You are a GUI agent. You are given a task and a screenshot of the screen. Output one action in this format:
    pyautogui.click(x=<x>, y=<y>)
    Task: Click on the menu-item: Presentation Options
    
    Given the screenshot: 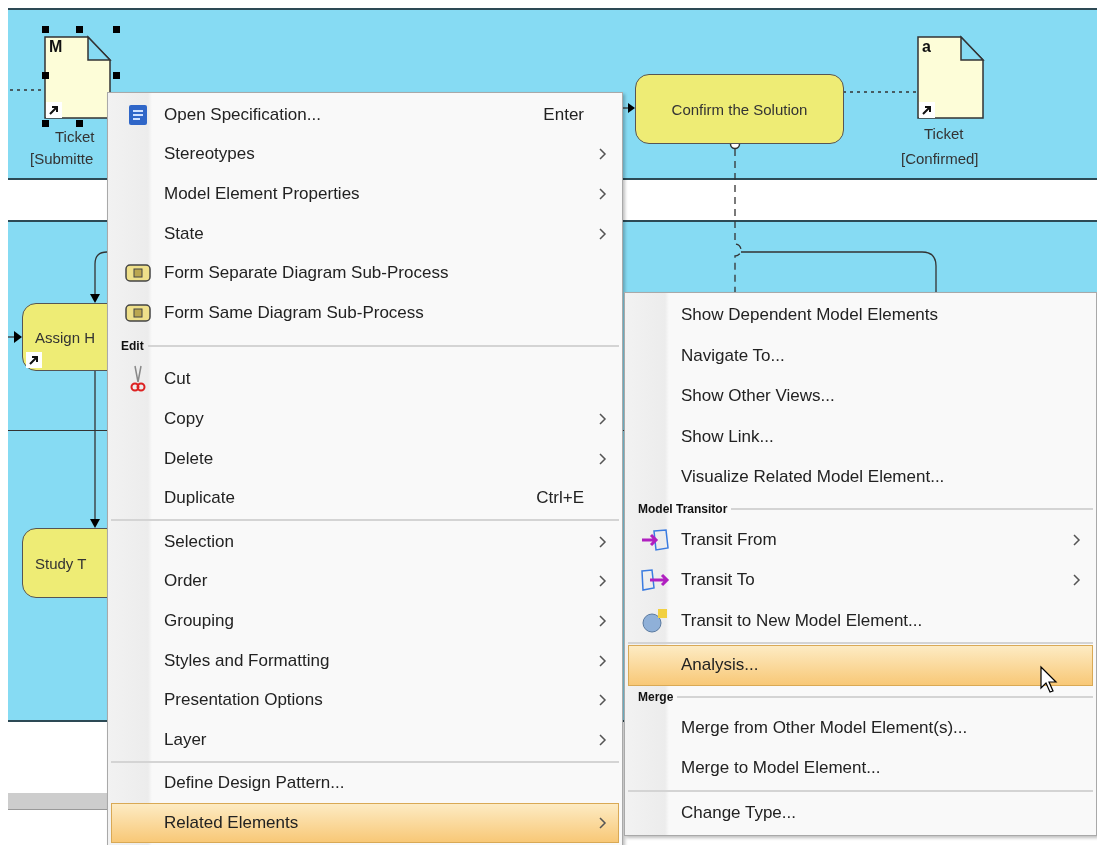 What is the action you would take?
    pyautogui.click(x=365, y=700)
    